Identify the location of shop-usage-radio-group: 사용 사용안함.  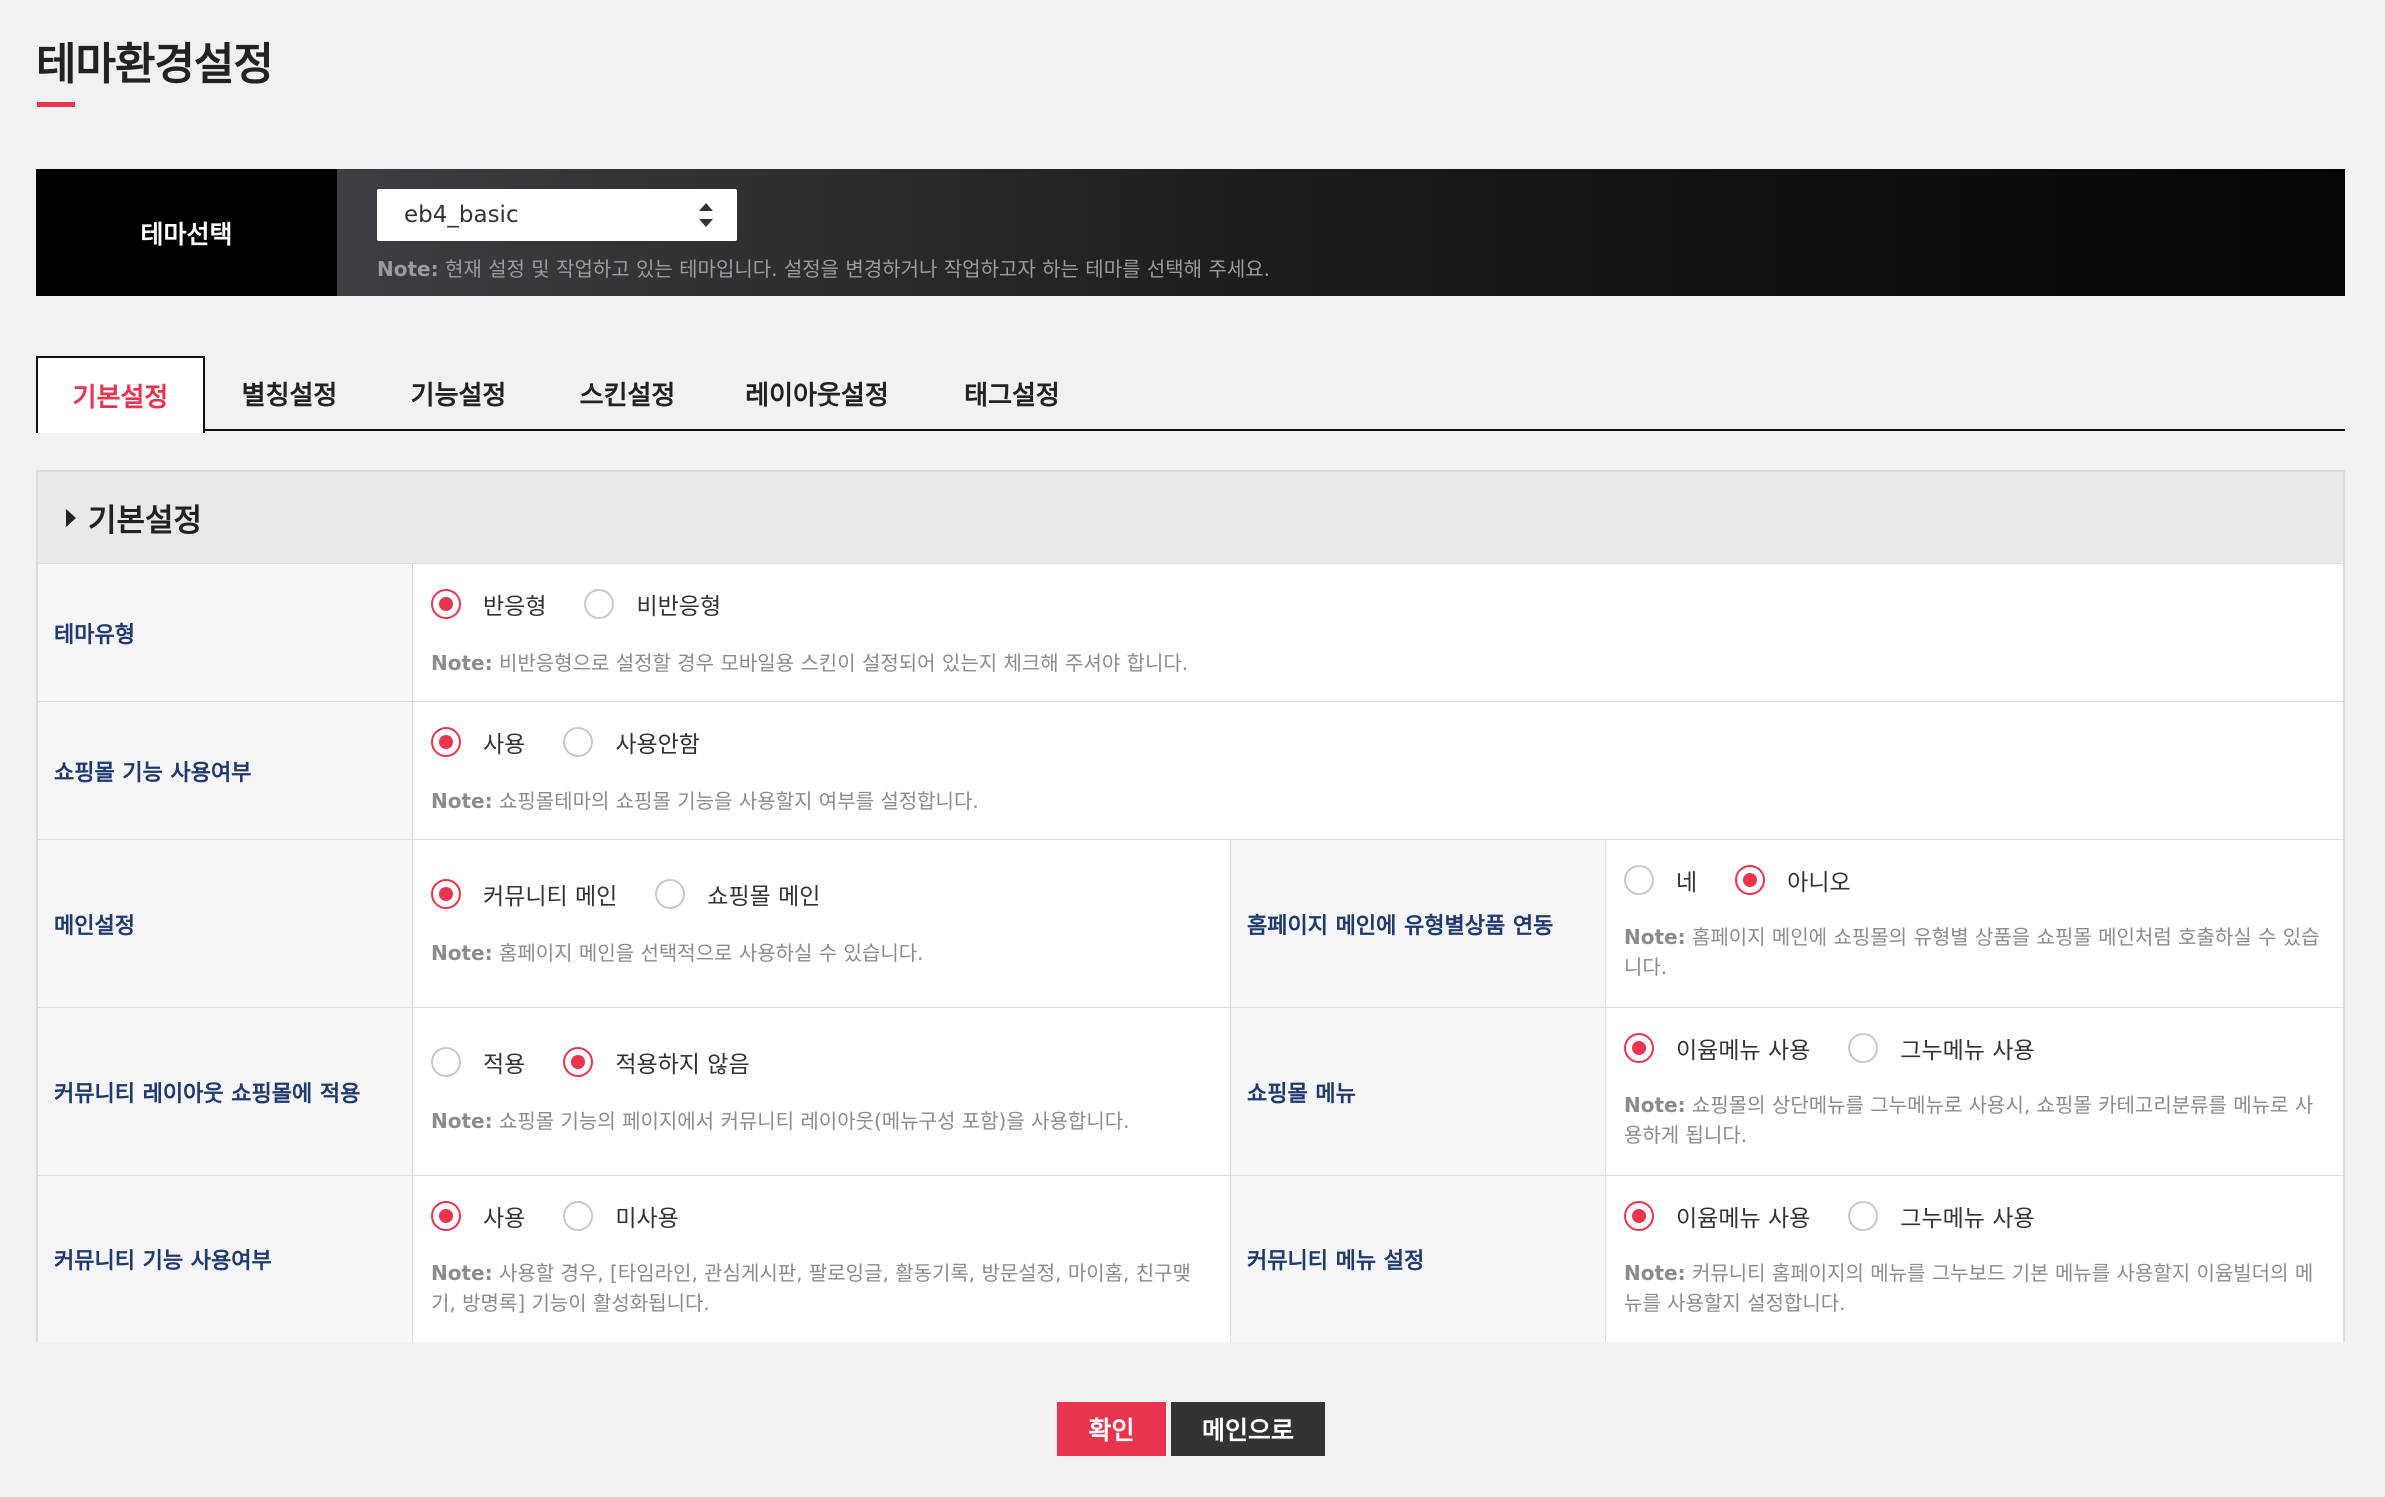
(584, 742).